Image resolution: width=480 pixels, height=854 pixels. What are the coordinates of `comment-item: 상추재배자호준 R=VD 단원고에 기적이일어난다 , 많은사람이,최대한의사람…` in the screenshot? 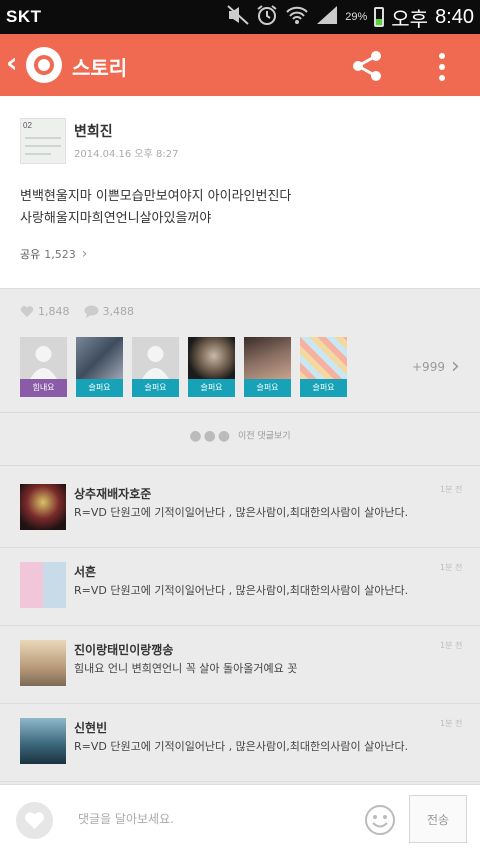 It's located at (240, 509).